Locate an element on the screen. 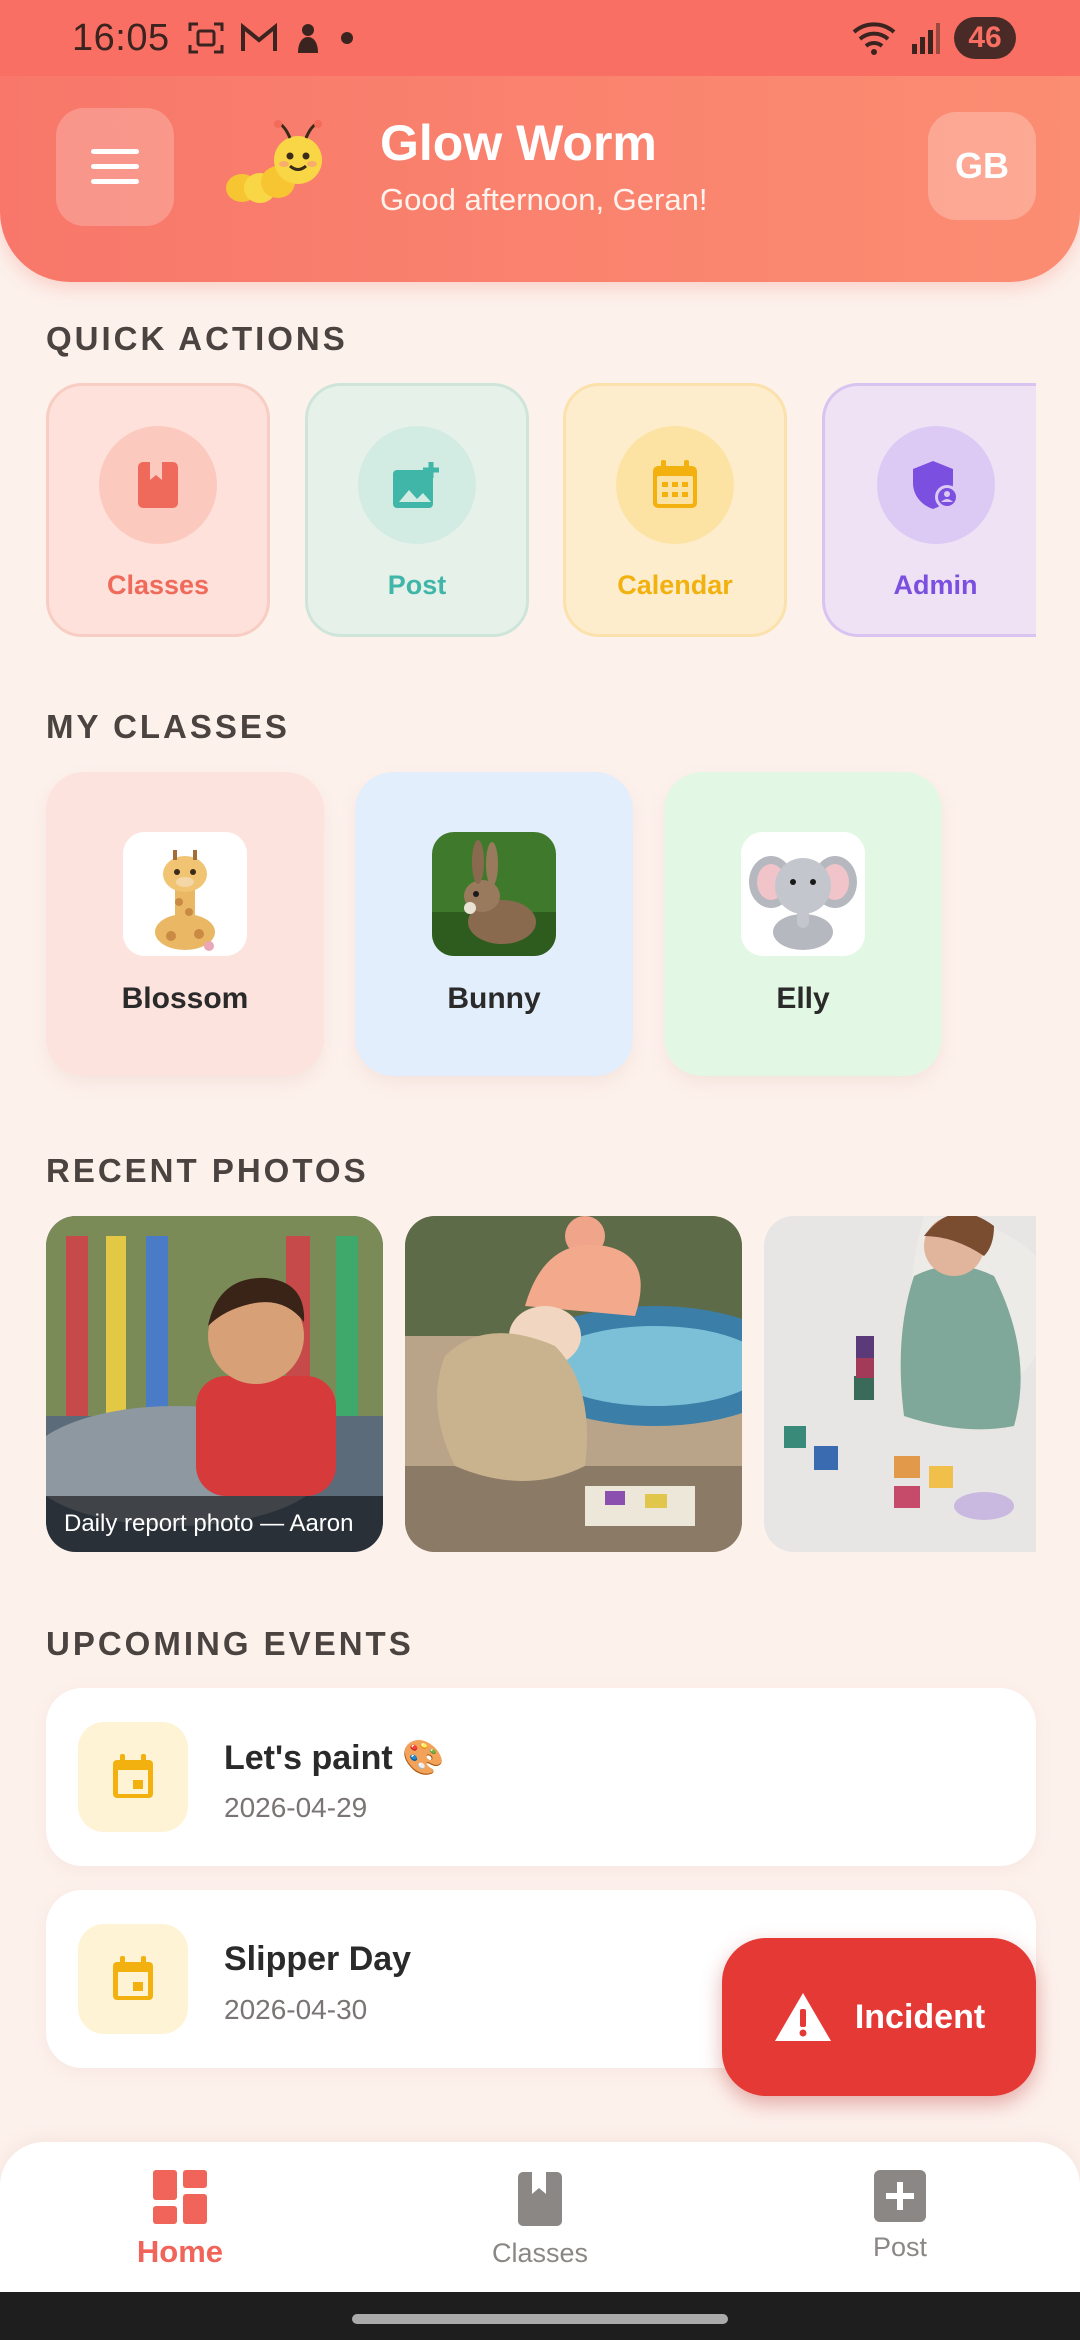 This screenshot has width=1080, height=2340. wifi-icon is located at coordinates (874, 38).